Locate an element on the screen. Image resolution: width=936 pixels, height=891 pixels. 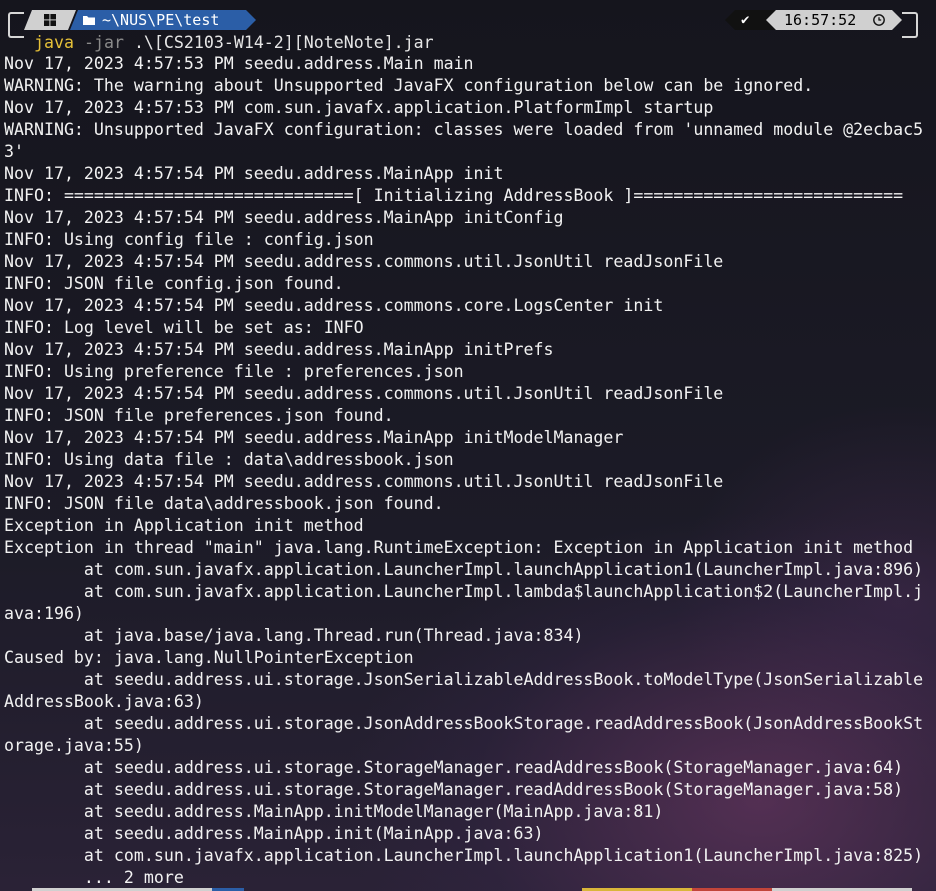
command-argument: .\[CS2103-W14-2][NoteNote].jar is located at coordinates (283, 42).